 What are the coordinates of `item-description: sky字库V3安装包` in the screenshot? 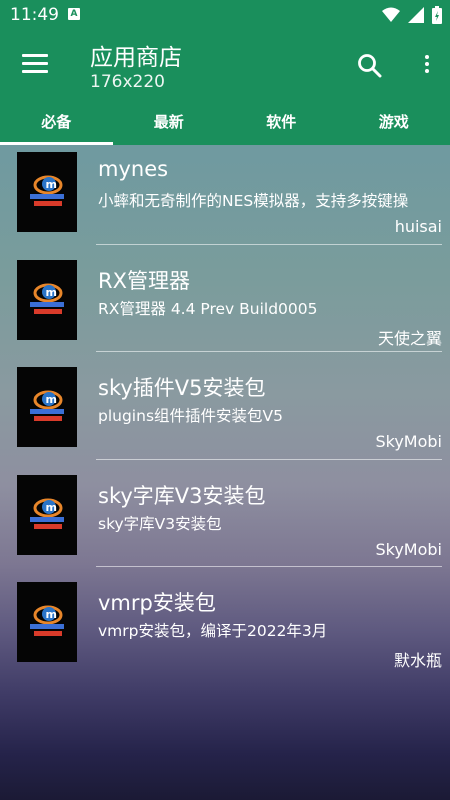 It's located at (160, 523).